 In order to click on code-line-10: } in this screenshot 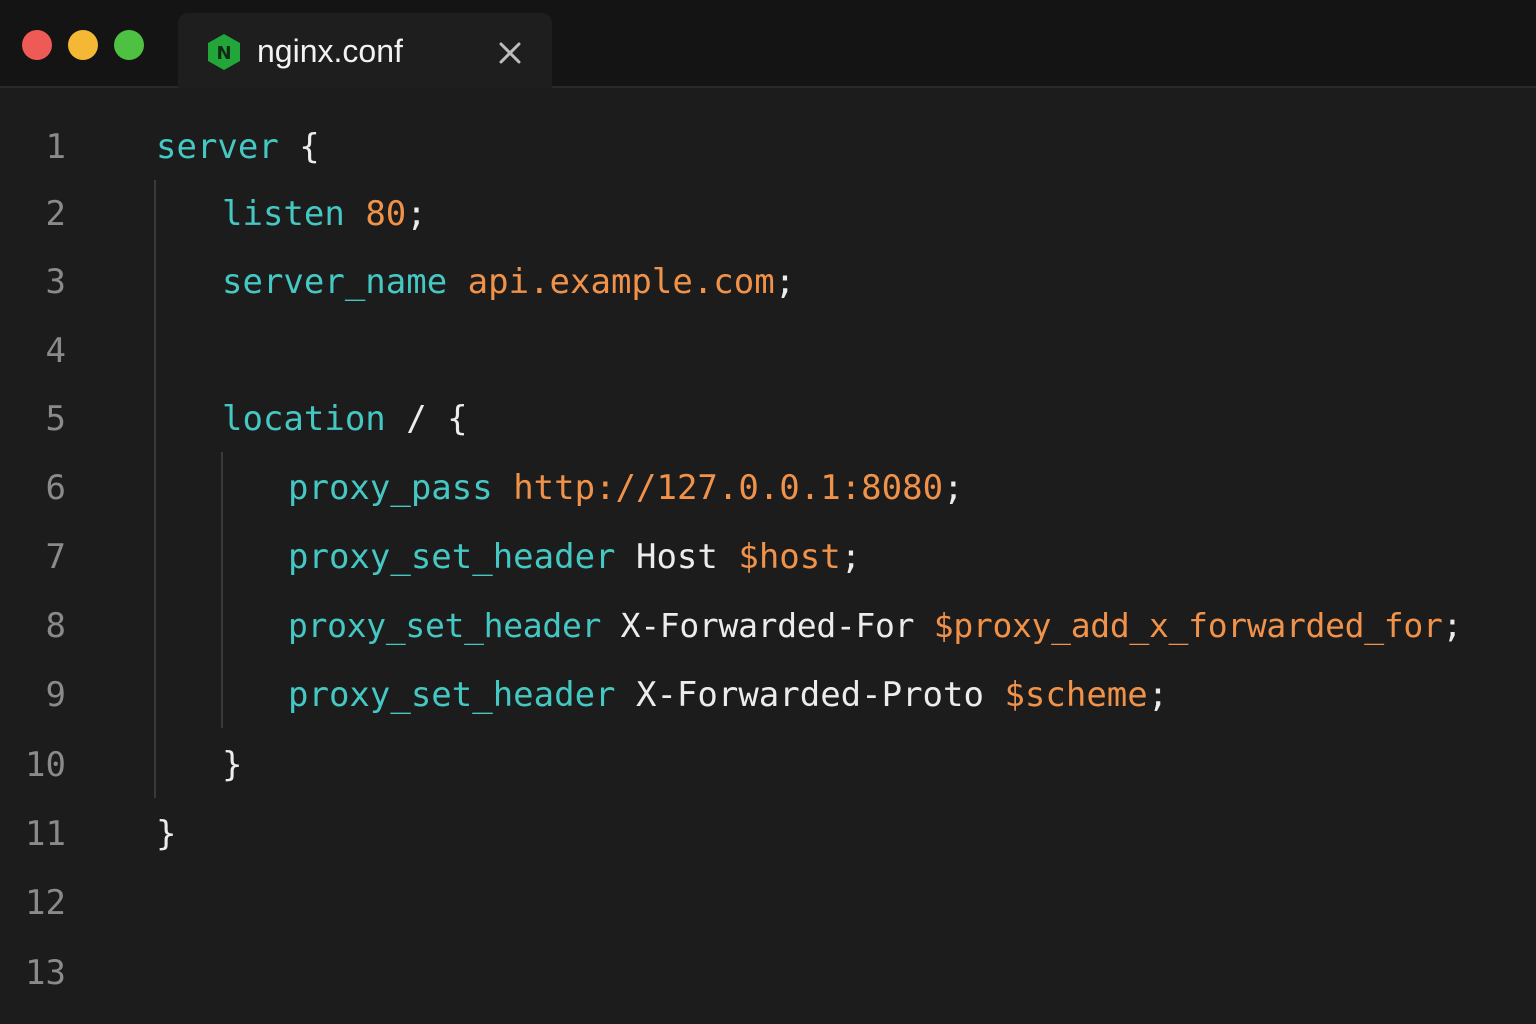, I will do `click(232, 765)`.